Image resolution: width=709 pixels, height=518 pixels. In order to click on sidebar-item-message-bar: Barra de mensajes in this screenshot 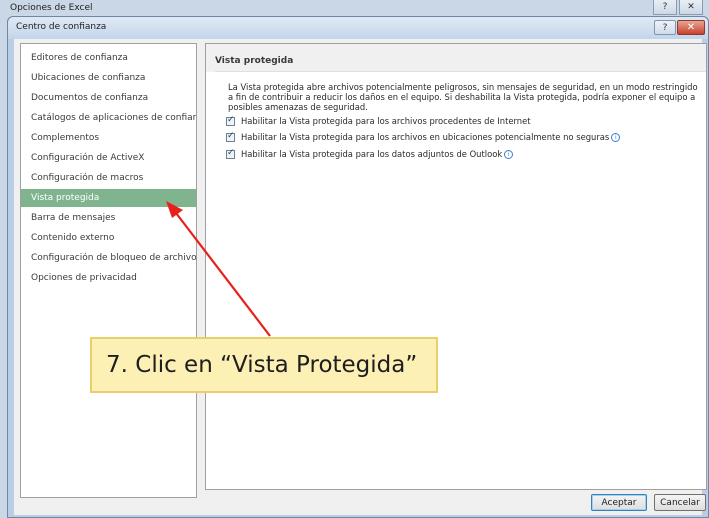, I will do `click(108, 218)`.